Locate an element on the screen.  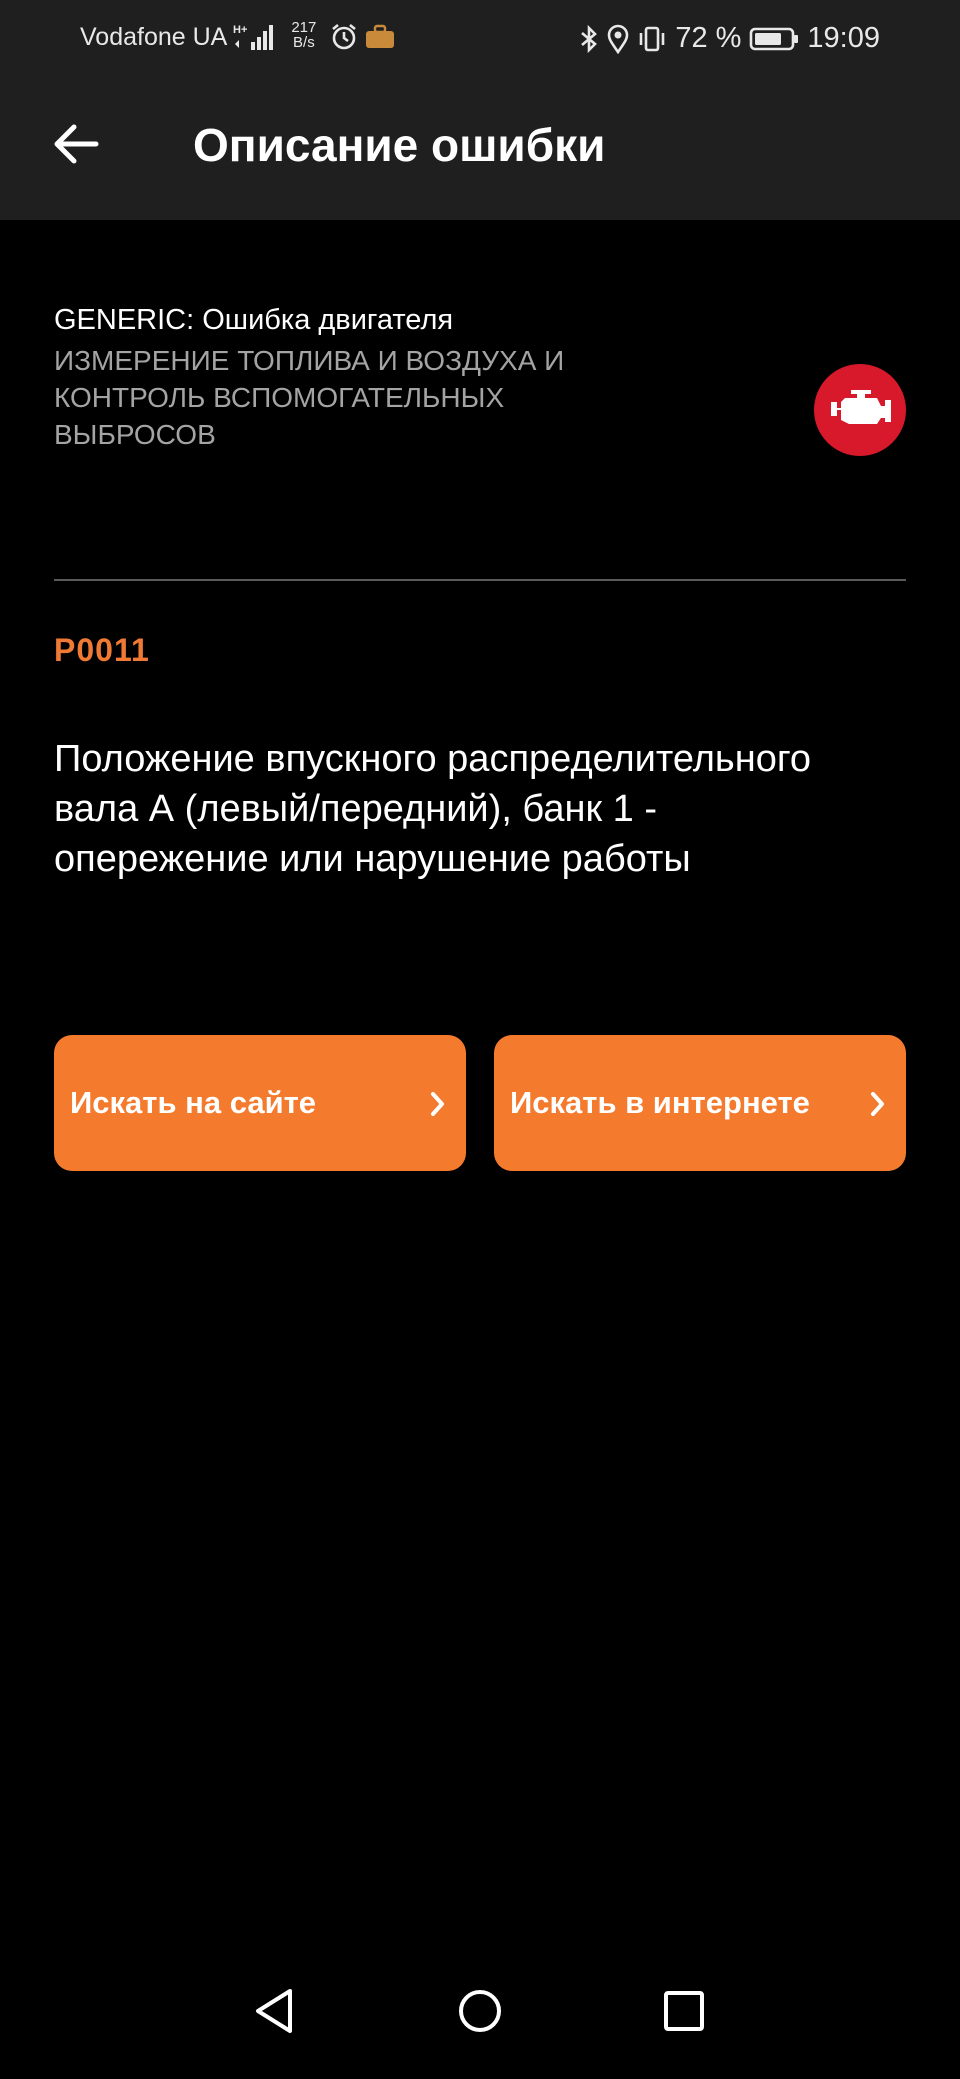
search-on-site-button: Искать на сайте is located at coordinates (260, 1103).